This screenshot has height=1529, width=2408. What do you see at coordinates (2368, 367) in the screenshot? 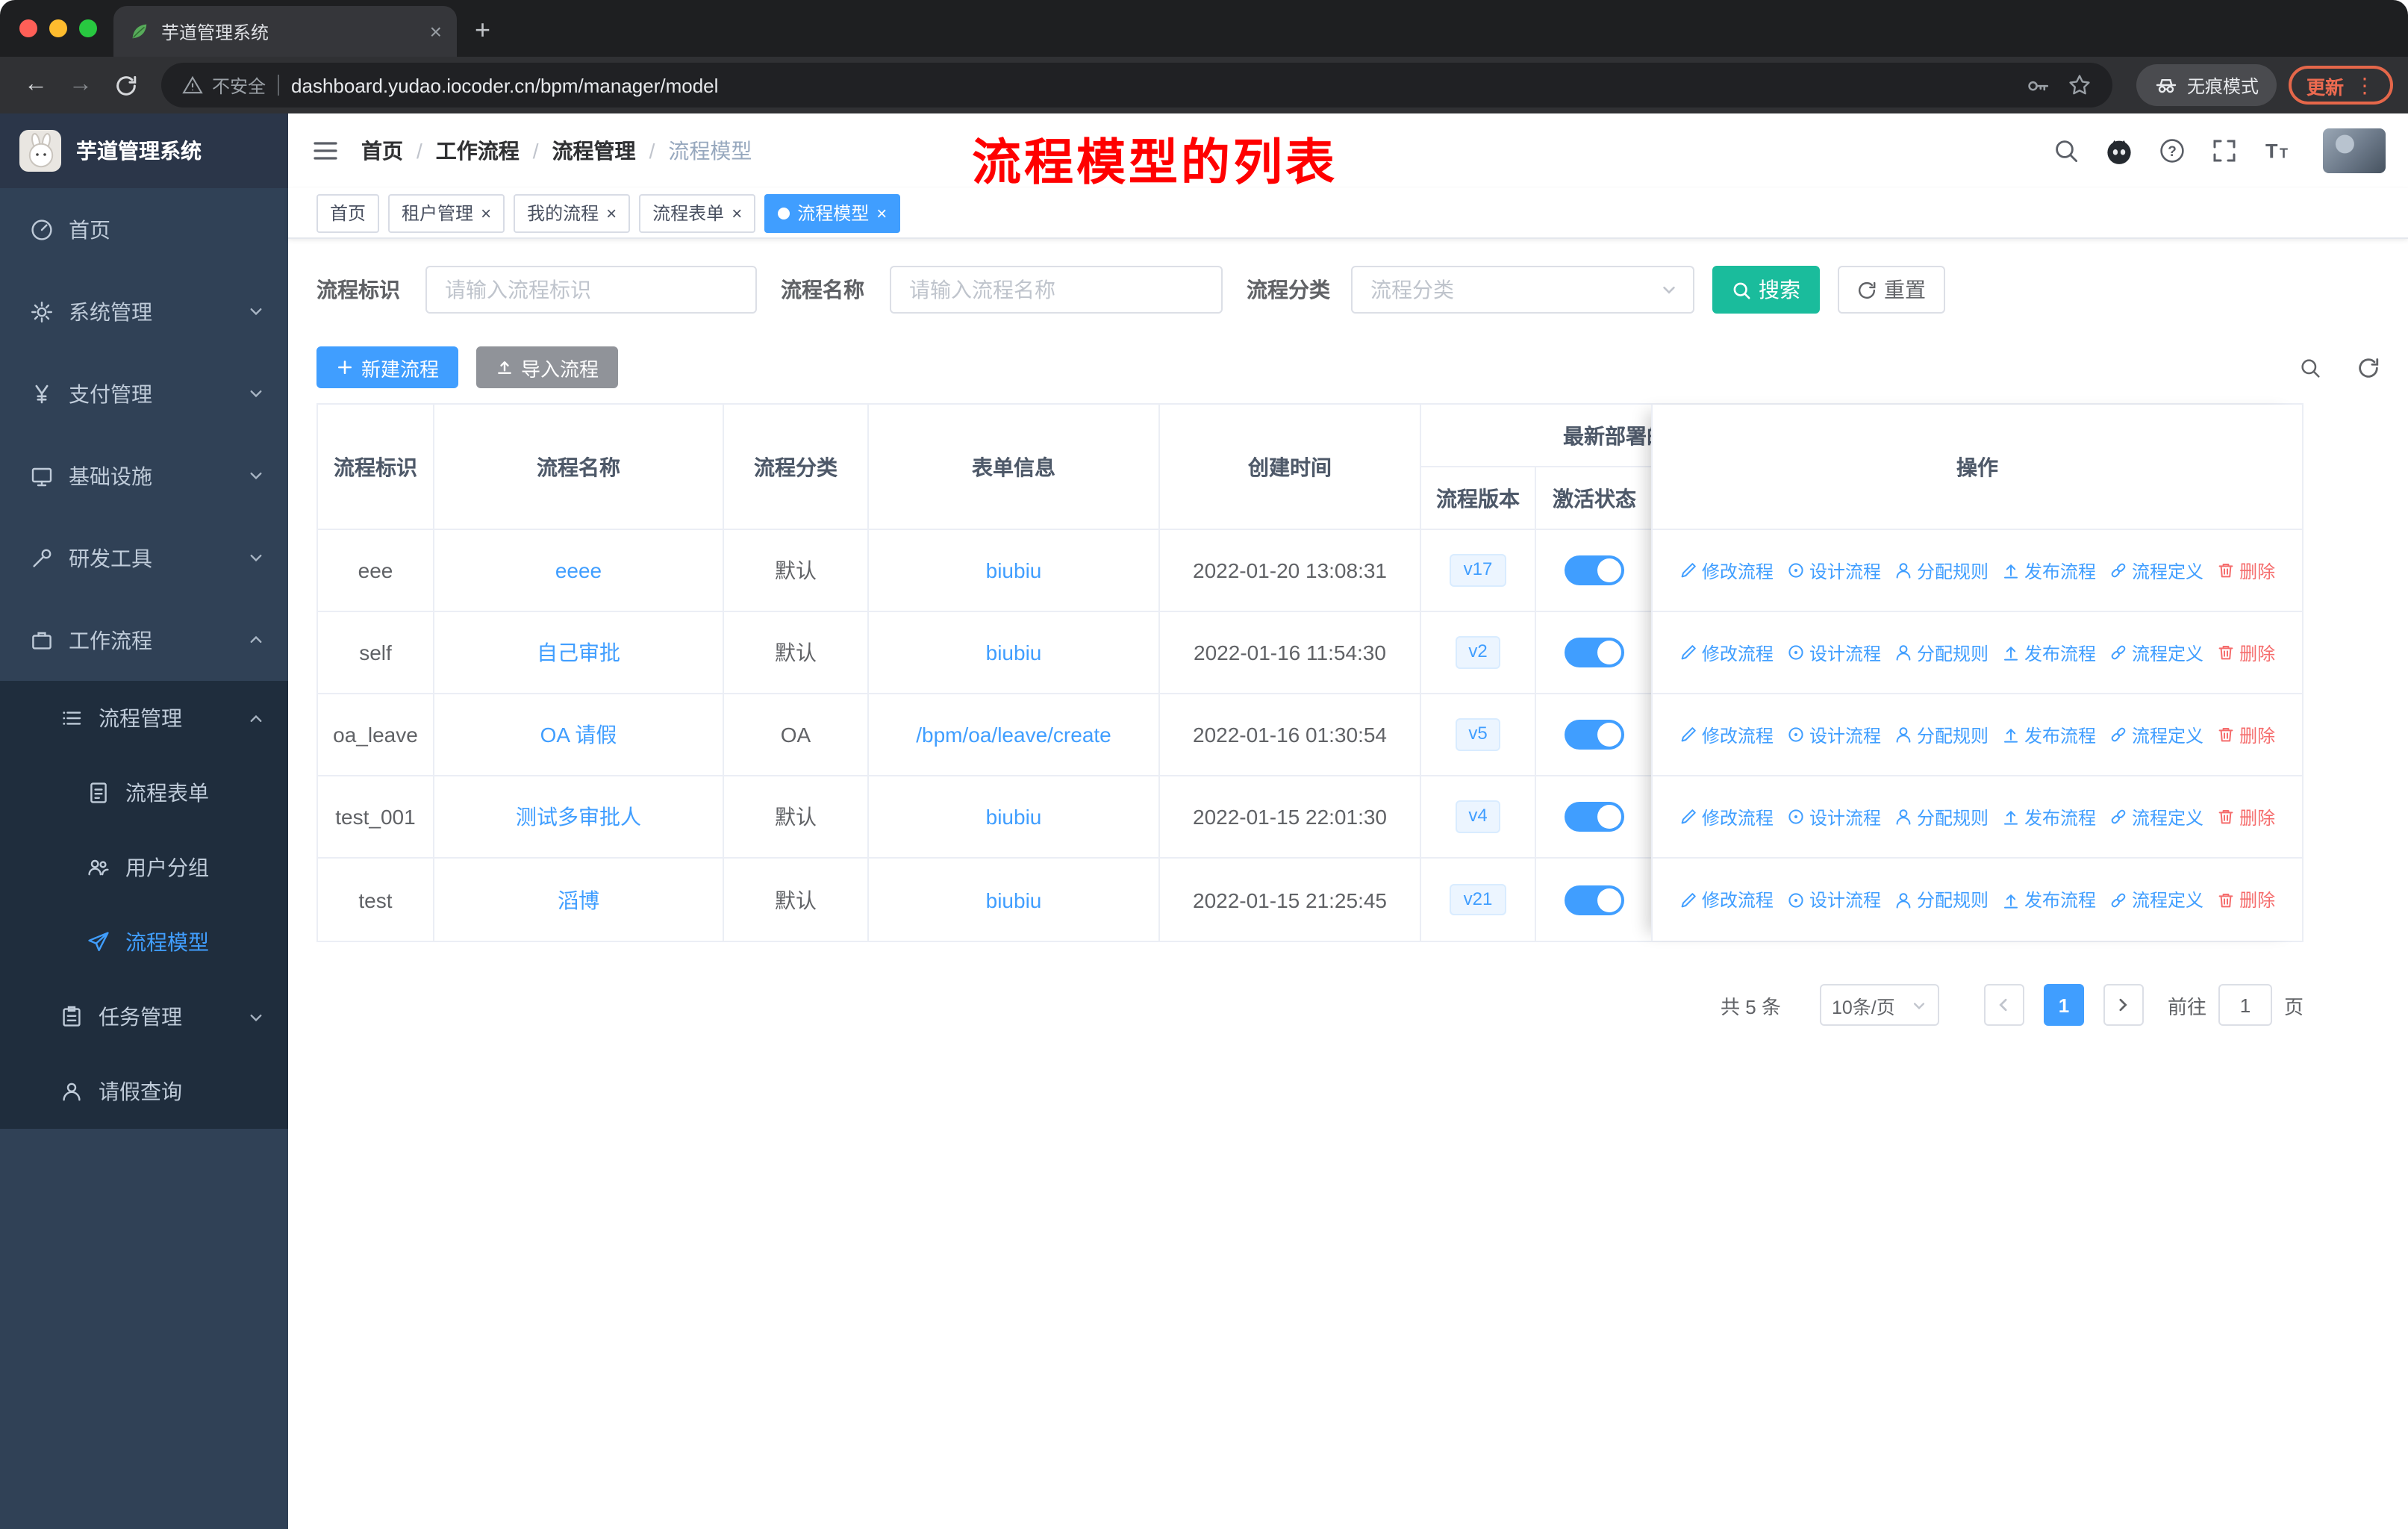
I see `table-refresh-icon` at bounding box center [2368, 367].